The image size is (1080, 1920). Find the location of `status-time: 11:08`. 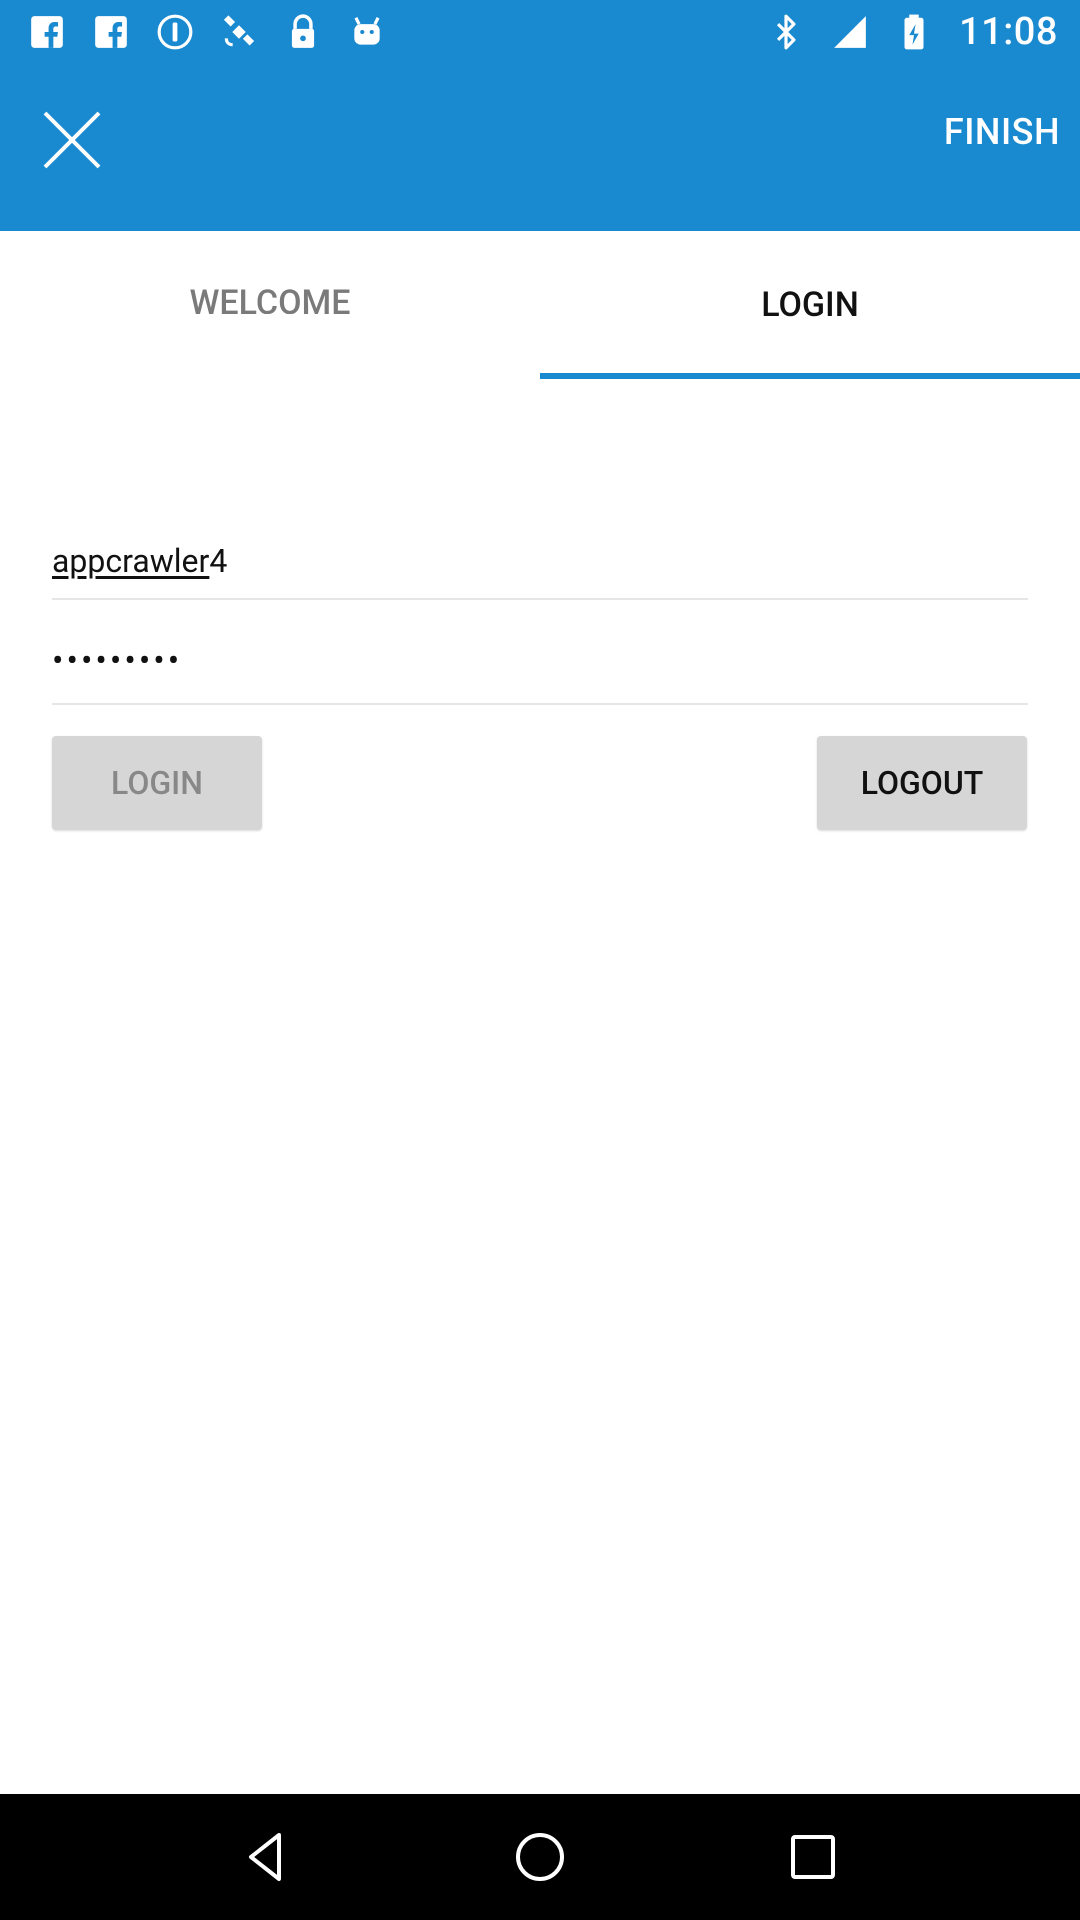

status-time: 11:08 is located at coordinates (1008, 31).